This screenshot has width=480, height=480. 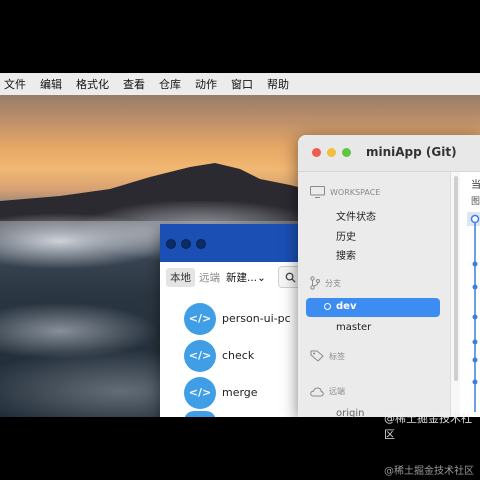 I want to click on new-button: 新建...⌄, so click(x=246, y=277).